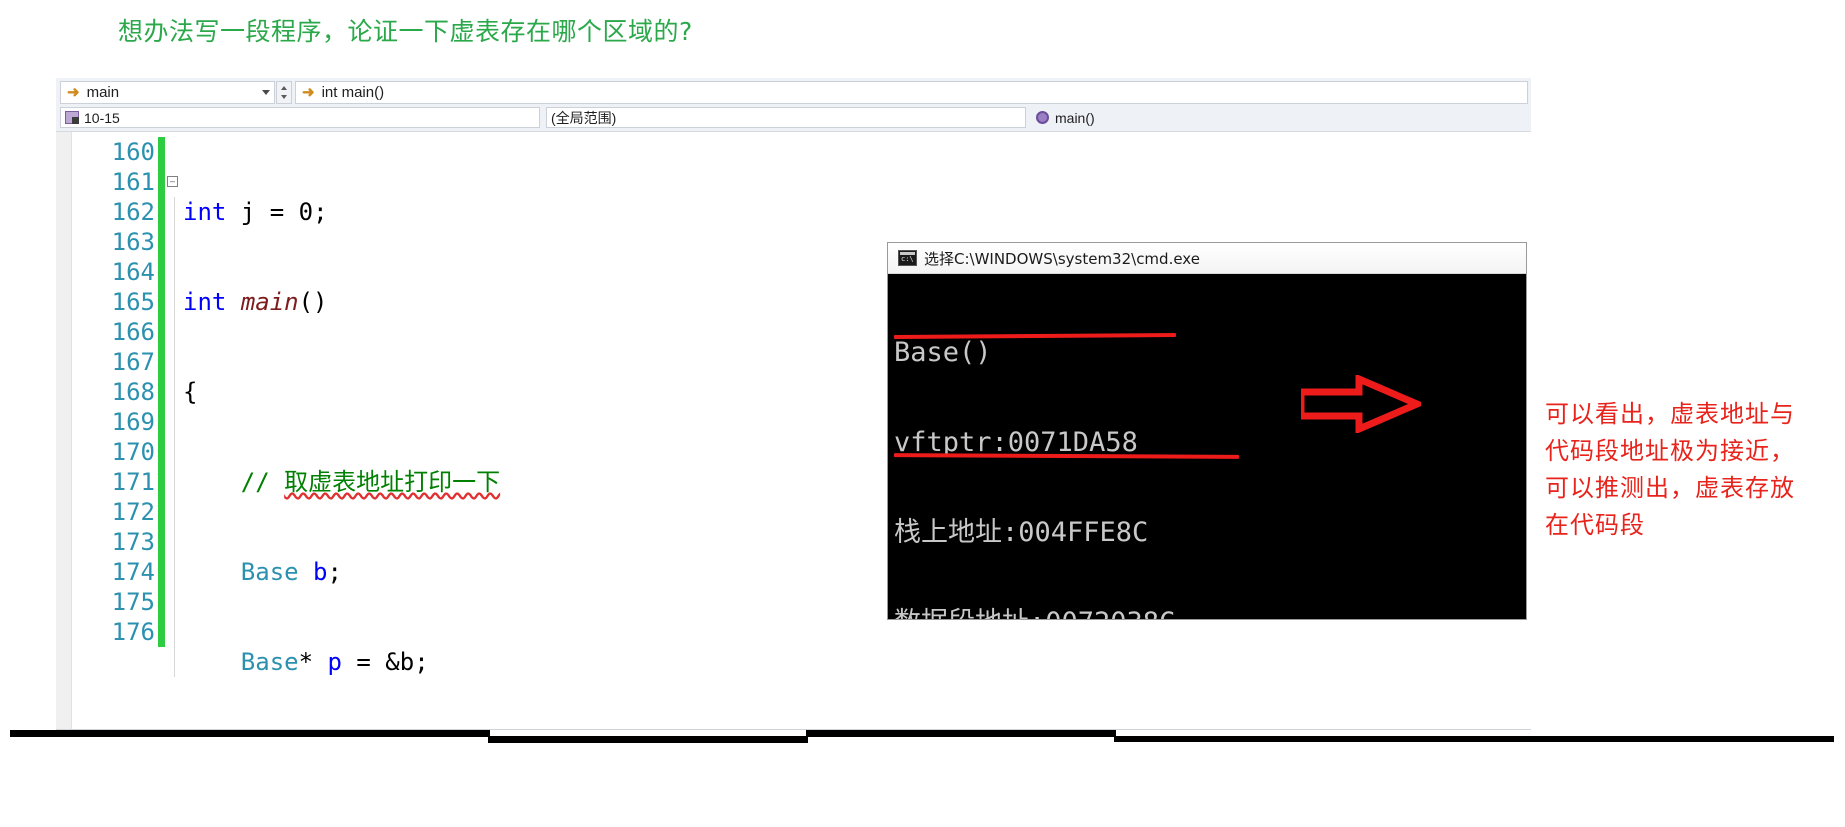  I want to click on line-number: 170, so click(133, 452).